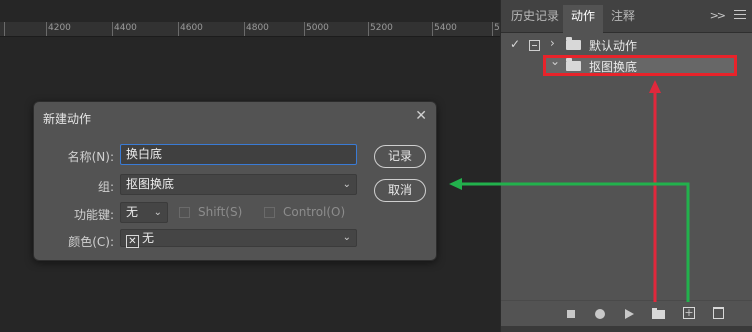  I want to click on name-label: 名称(N):, so click(90, 157).